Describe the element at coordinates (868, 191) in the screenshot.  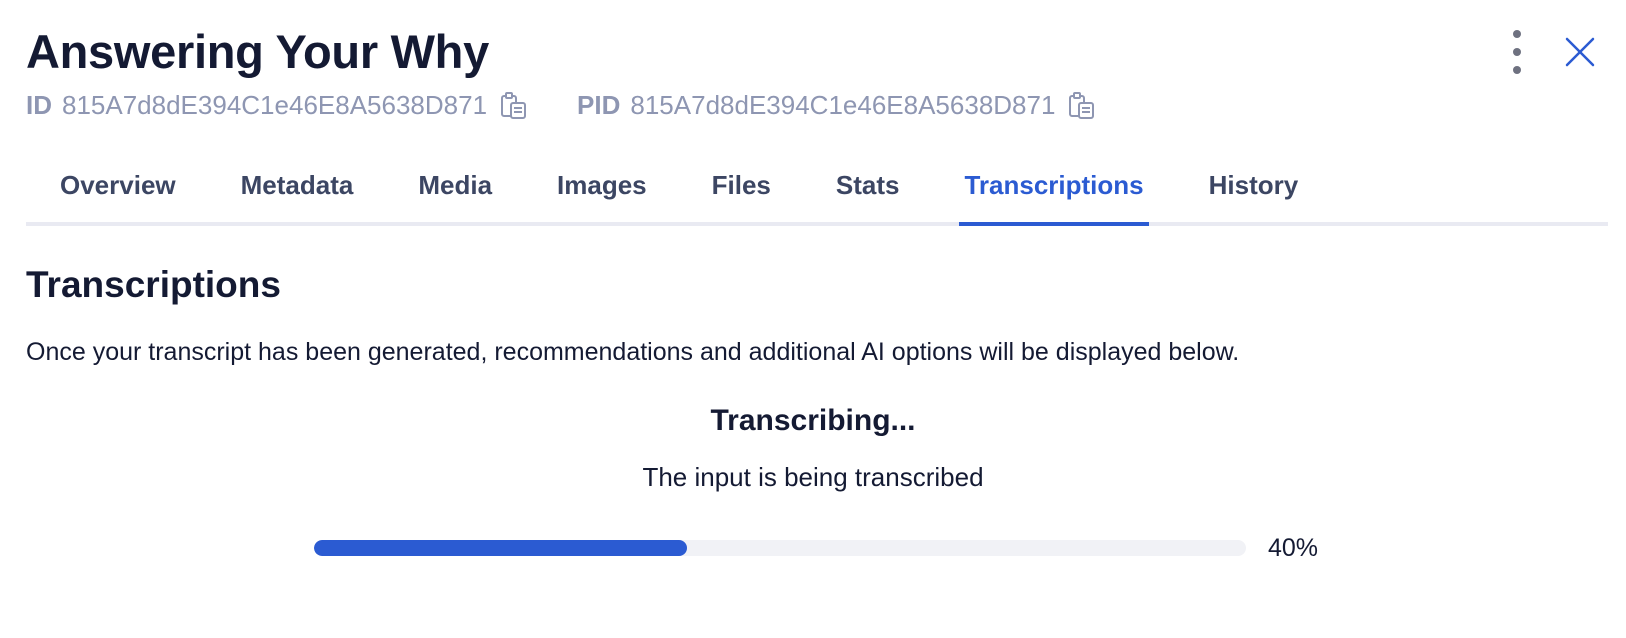
I see `tab-stats: Stats` at that location.